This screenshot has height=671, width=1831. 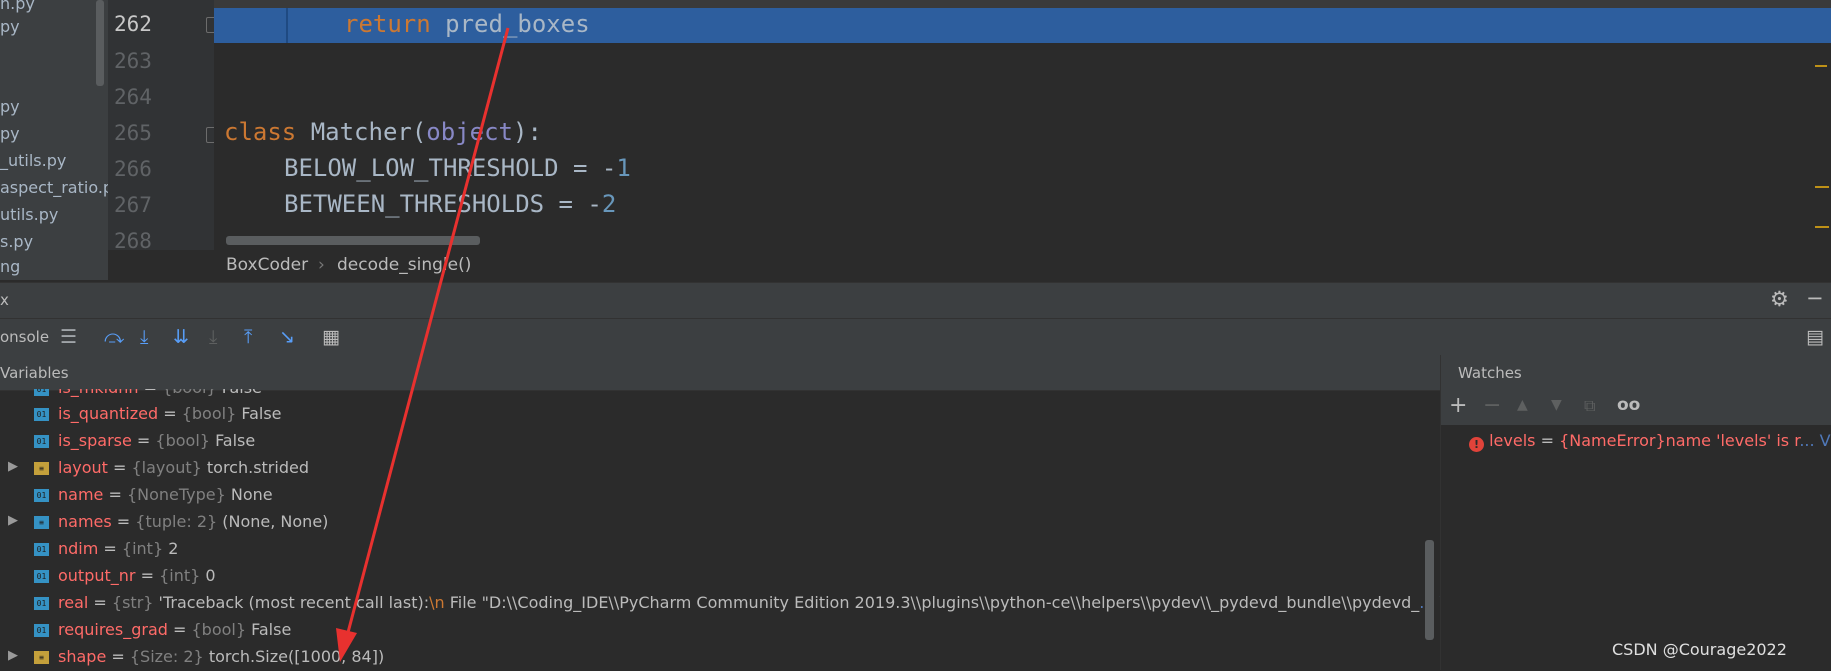 I want to click on step-out-icon: ⤒, so click(x=248, y=337).